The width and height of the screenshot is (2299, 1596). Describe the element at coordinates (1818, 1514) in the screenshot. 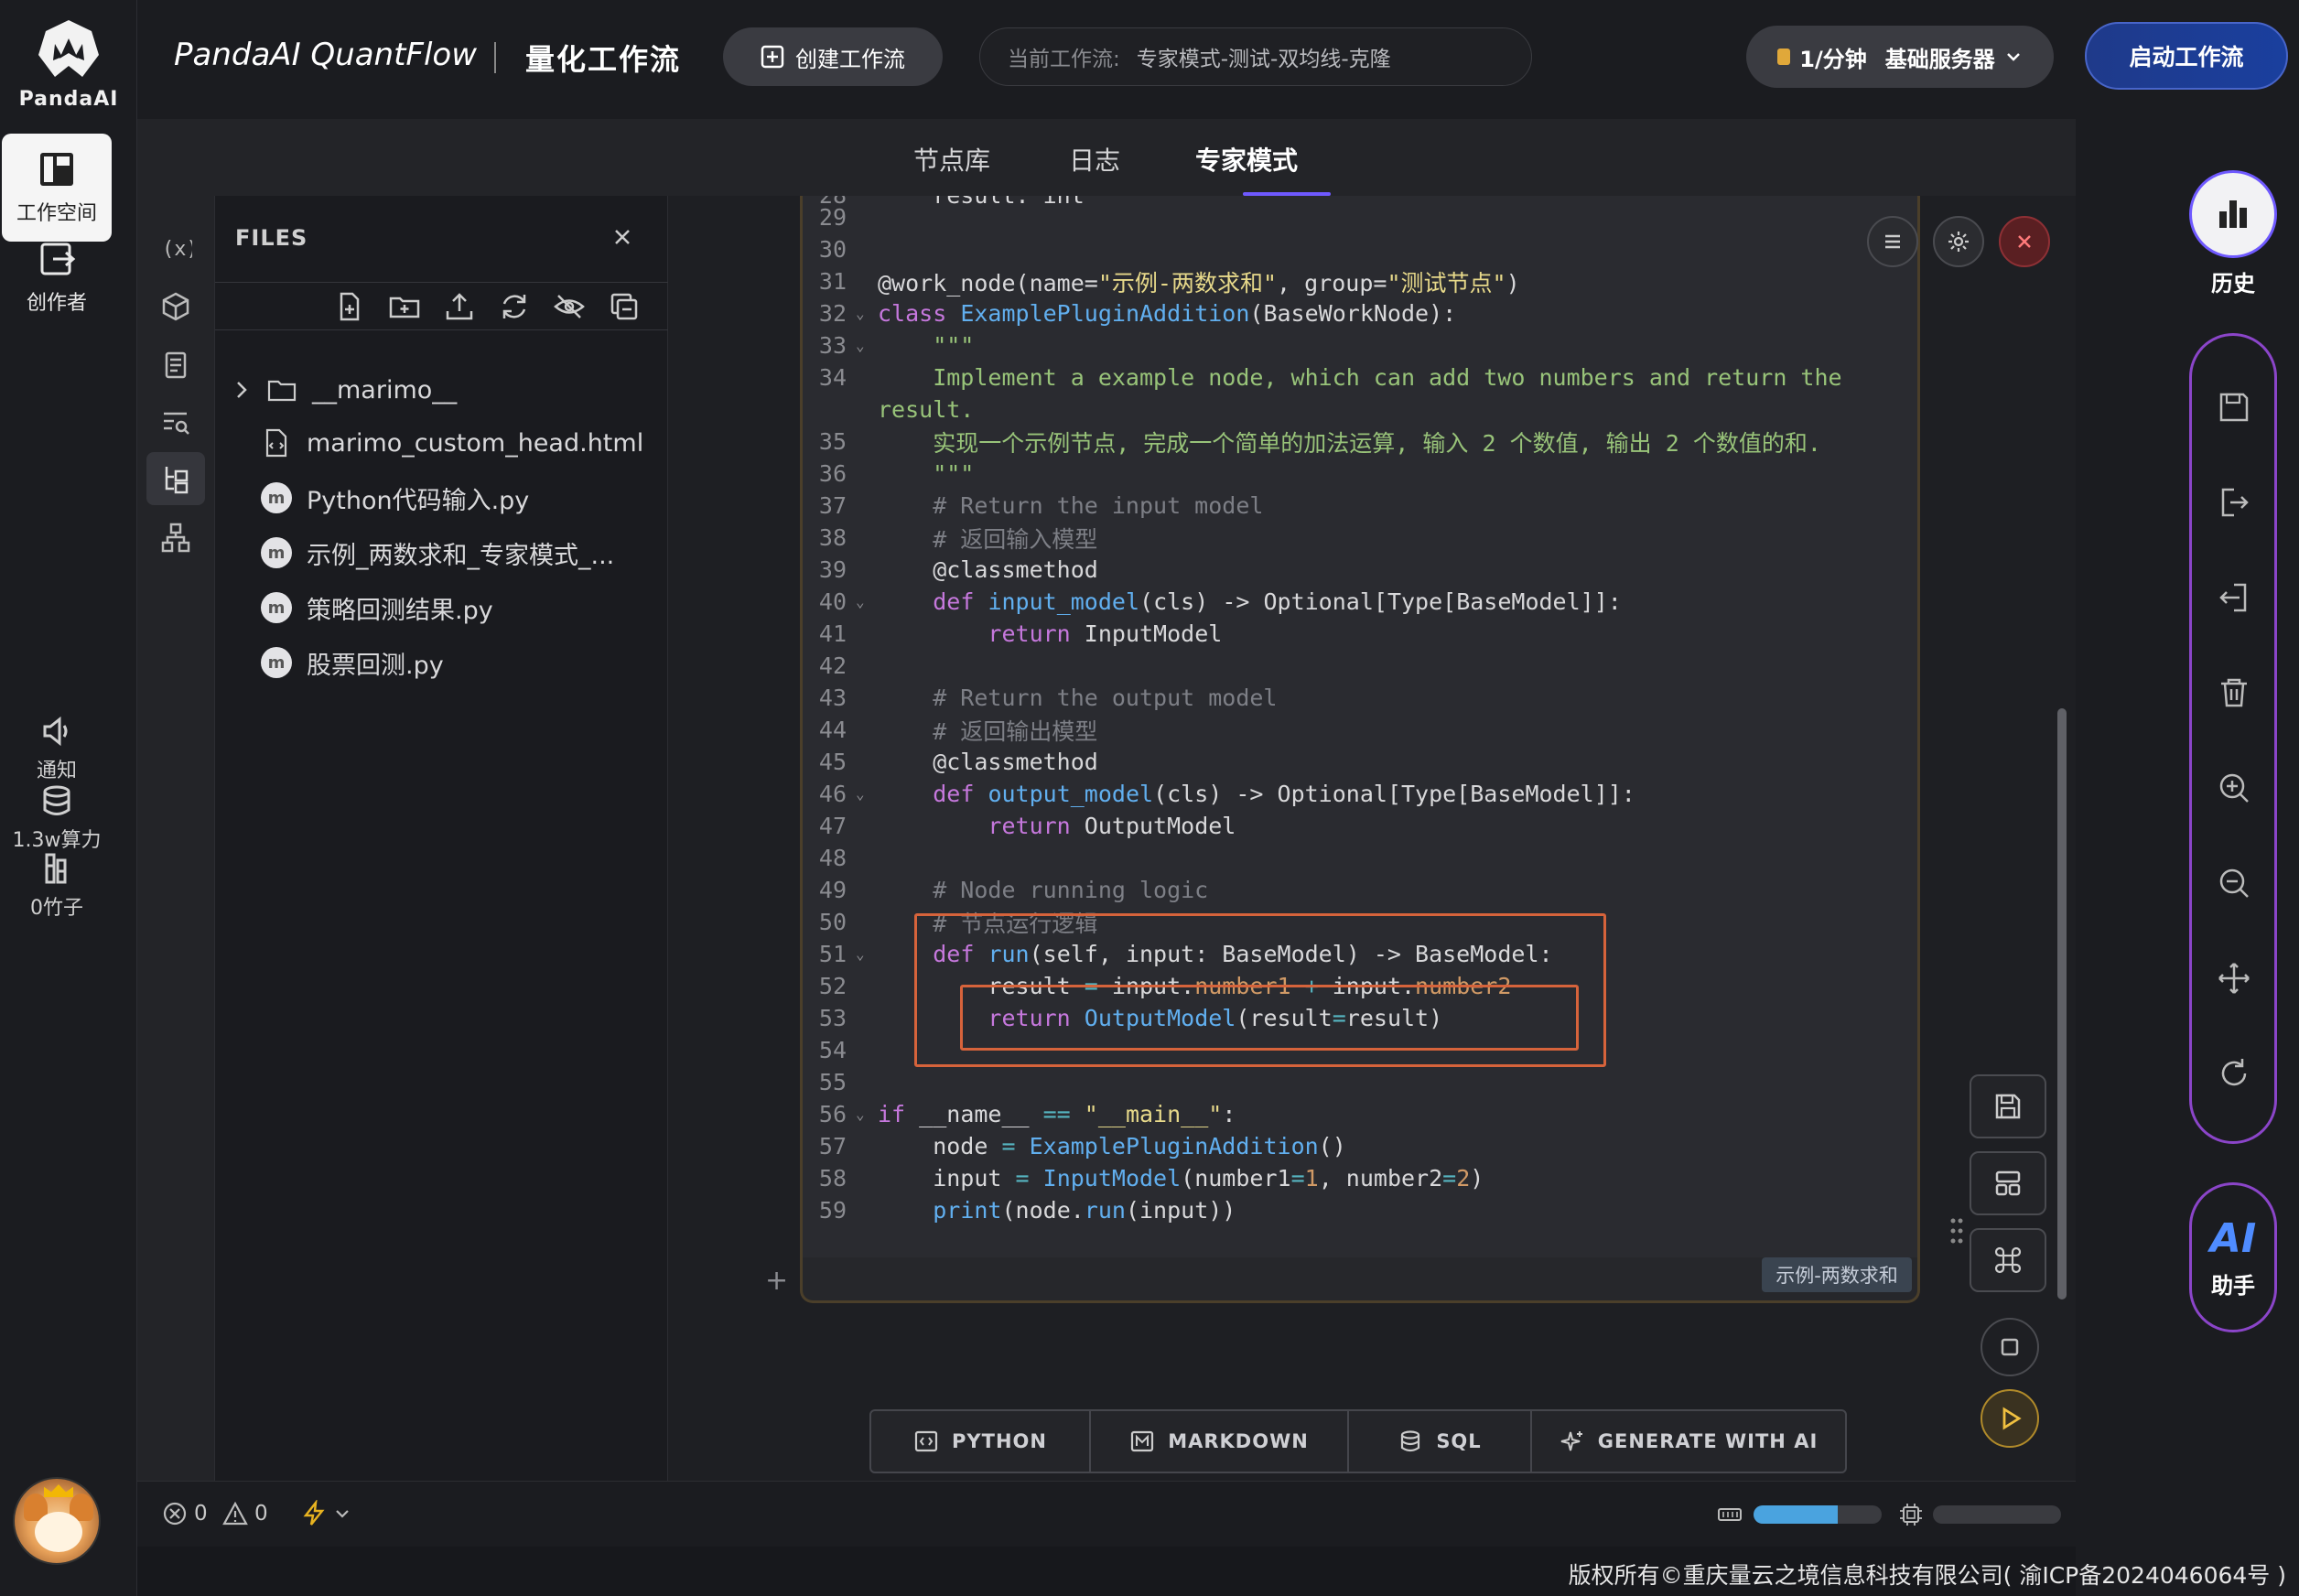

I see `memory-usage-bar` at that location.